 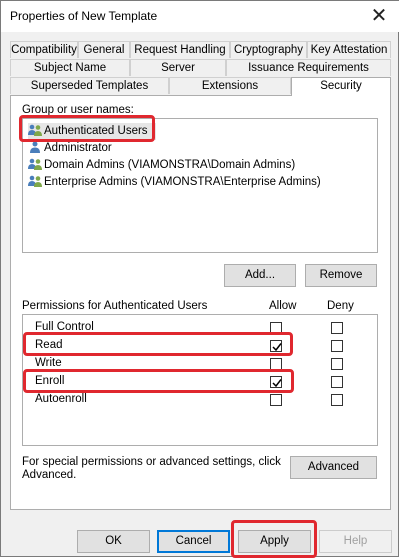 I want to click on deny-column-header: Deny, so click(x=340, y=306).